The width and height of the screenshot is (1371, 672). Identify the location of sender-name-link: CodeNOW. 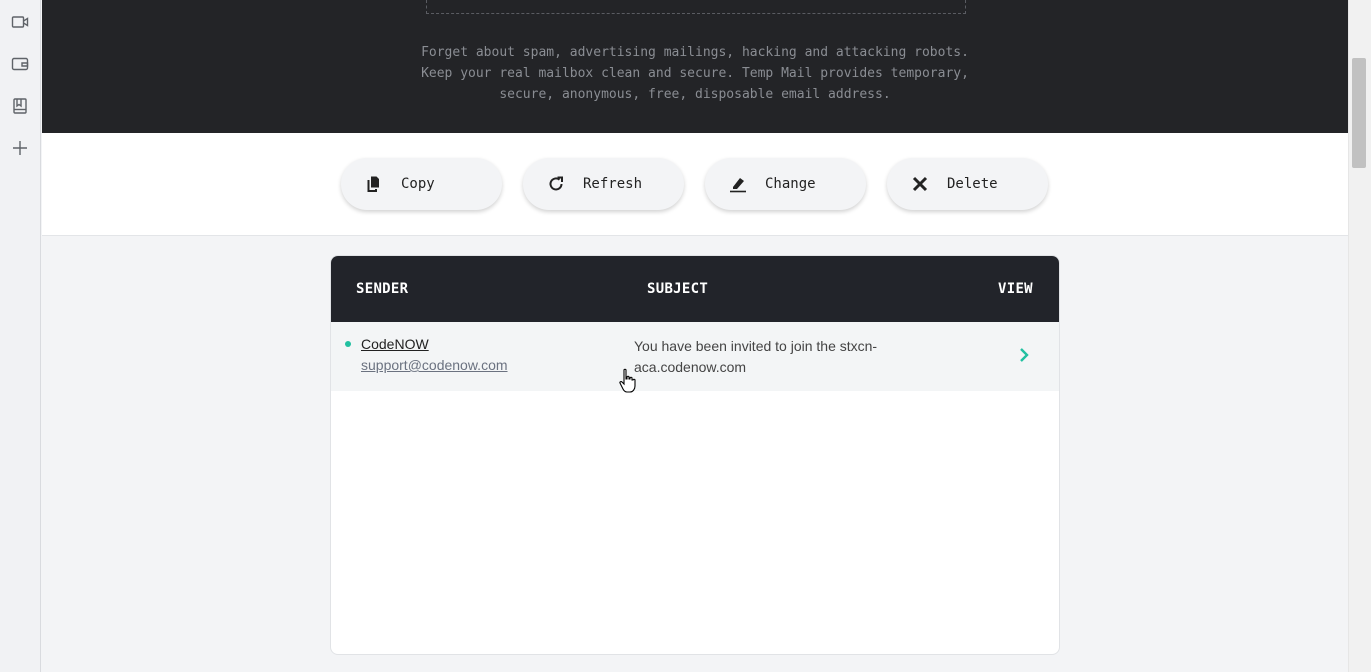
(395, 344).